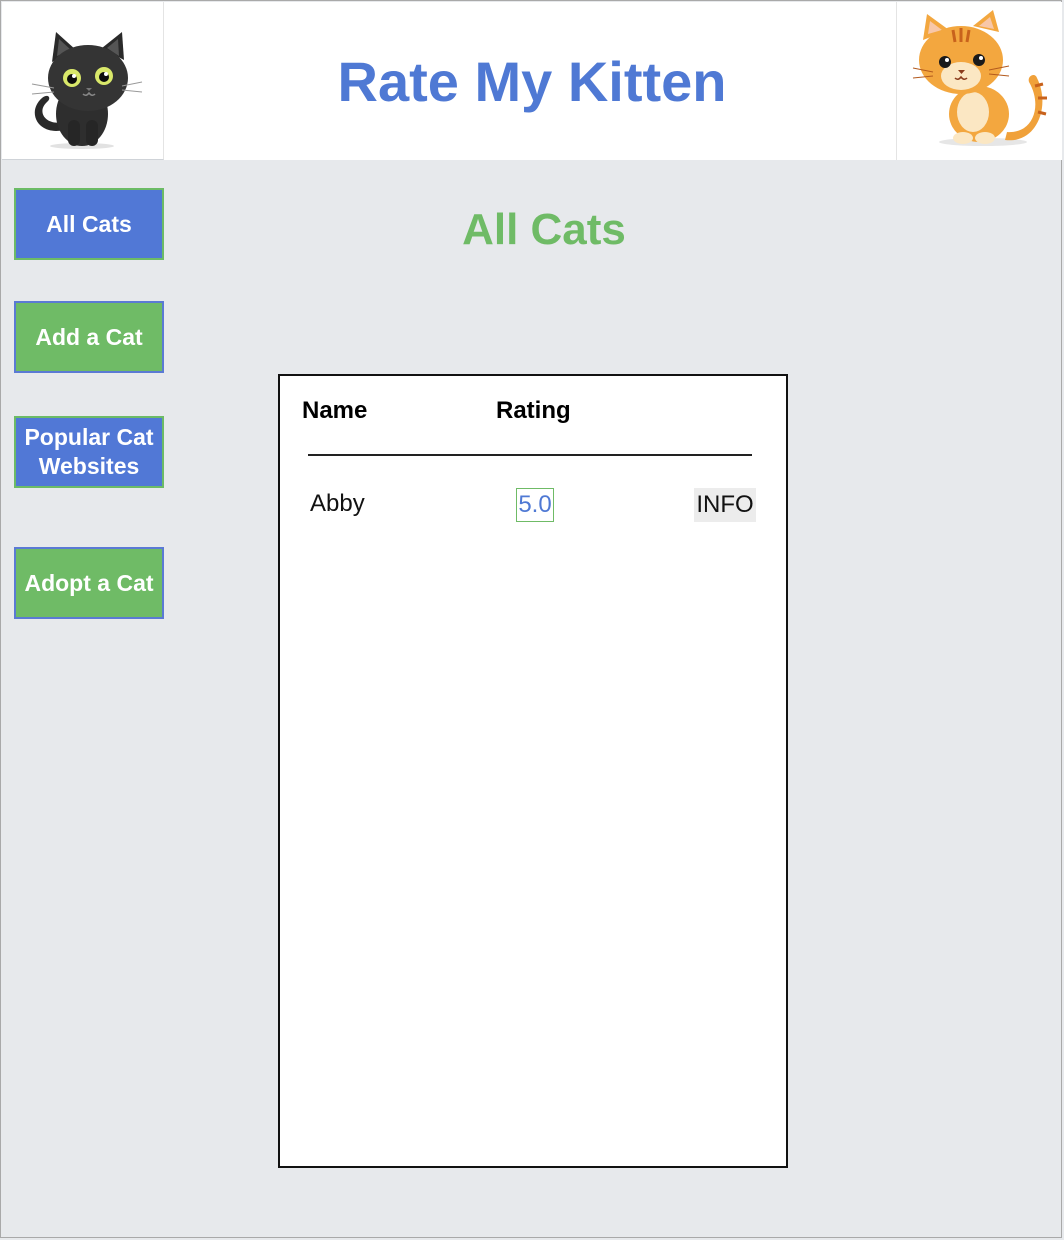 This screenshot has width=1064, height=1240. I want to click on nav-add-a-cat-button: Add a Cat, so click(89, 337).